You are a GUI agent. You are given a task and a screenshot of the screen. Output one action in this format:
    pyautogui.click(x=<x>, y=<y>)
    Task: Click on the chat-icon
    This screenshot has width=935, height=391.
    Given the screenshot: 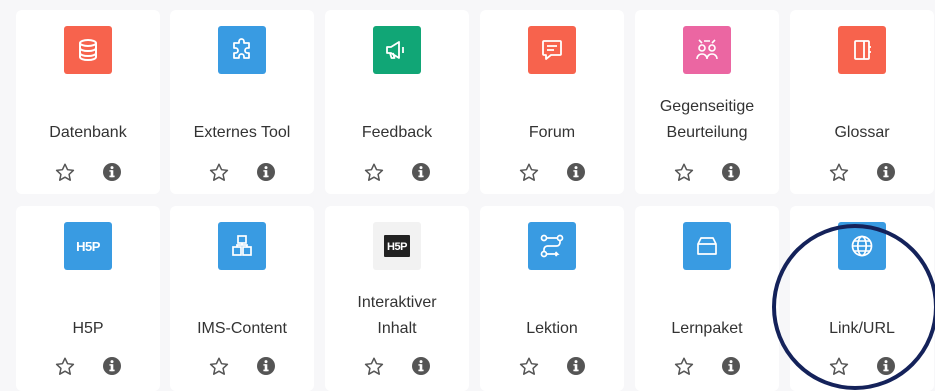 What is the action you would take?
    pyautogui.click(x=552, y=50)
    